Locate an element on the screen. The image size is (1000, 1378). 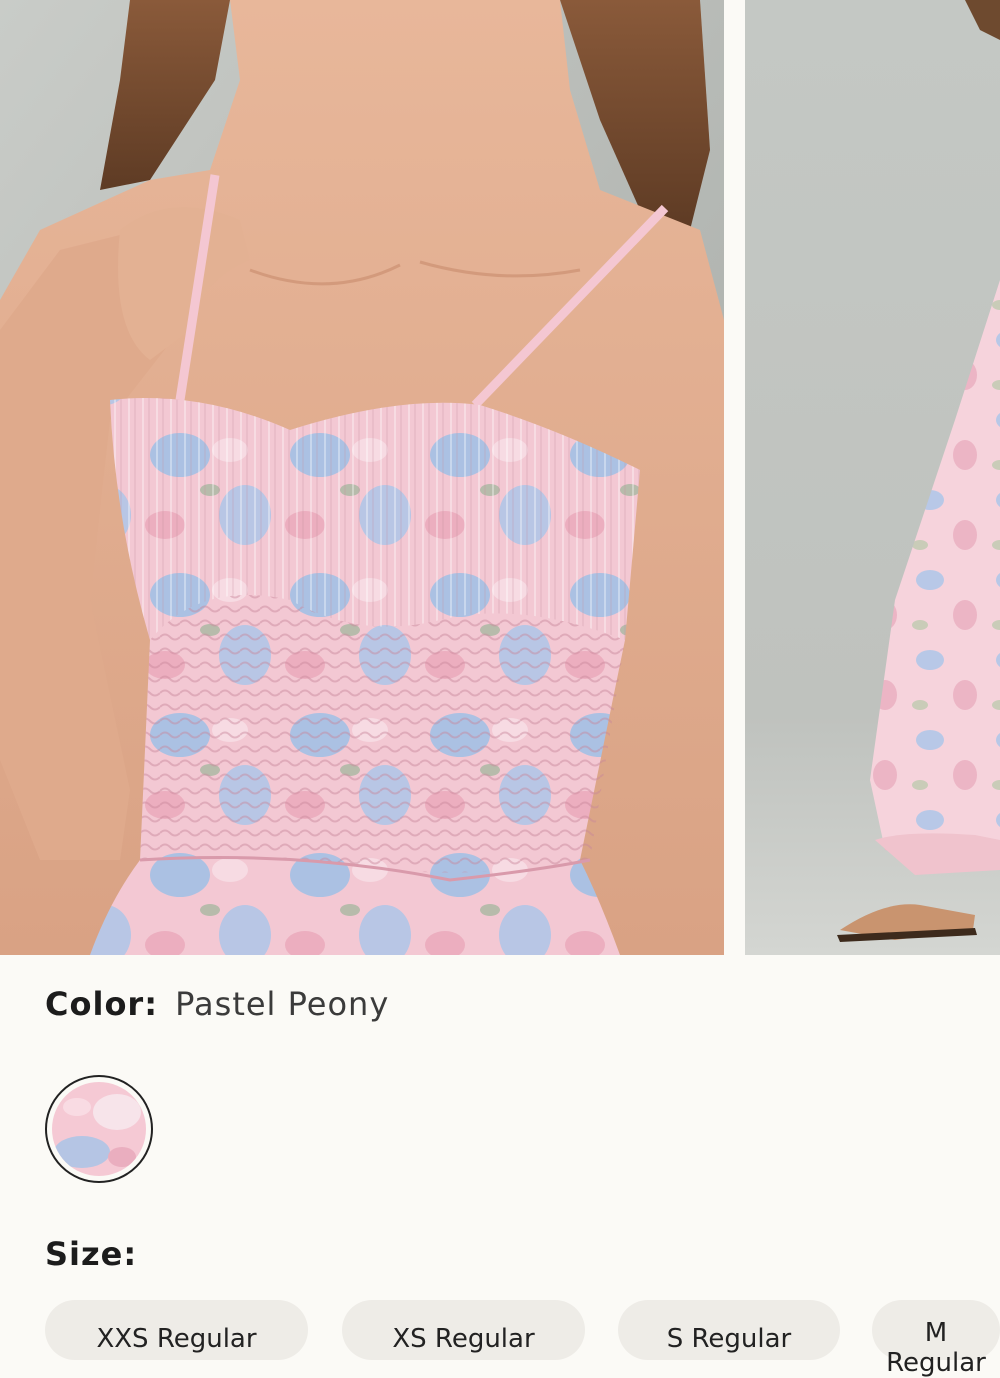
color-value: Pastel Peony is located at coordinates (282, 1004).